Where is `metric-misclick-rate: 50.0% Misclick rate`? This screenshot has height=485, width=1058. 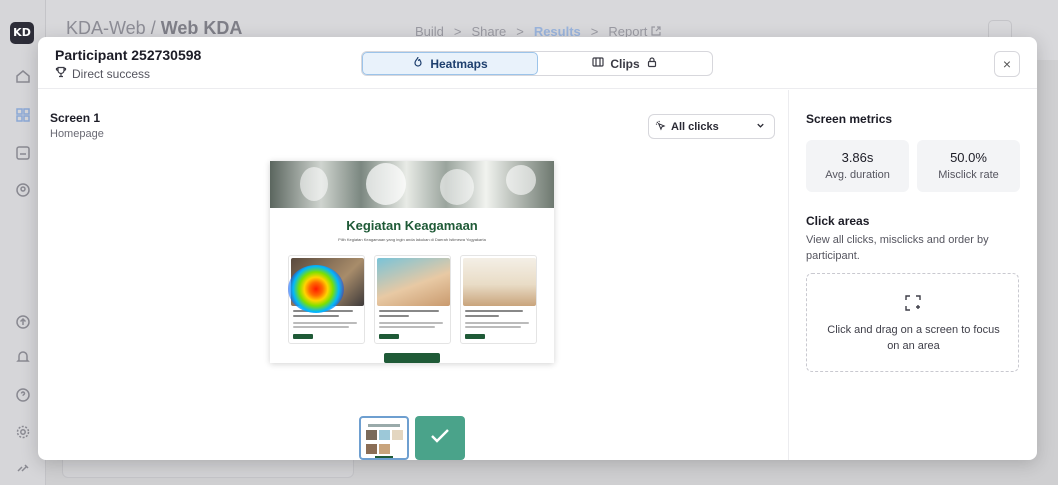
metric-misclick-rate: 50.0% Misclick rate is located at coordinates (968, 166).